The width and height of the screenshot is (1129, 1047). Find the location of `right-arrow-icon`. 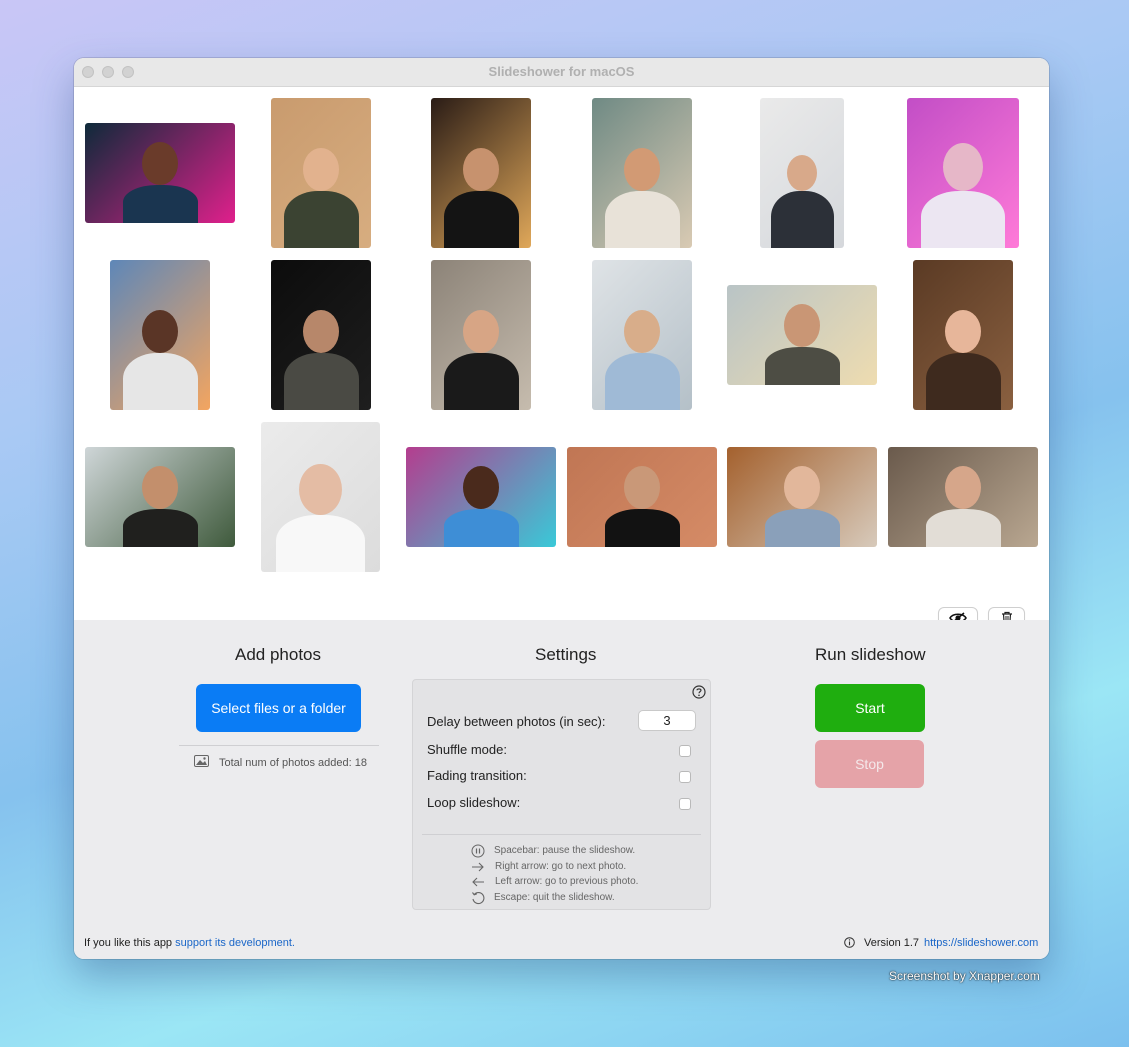

right-arrow-icon is located at coordinates (478, 867).